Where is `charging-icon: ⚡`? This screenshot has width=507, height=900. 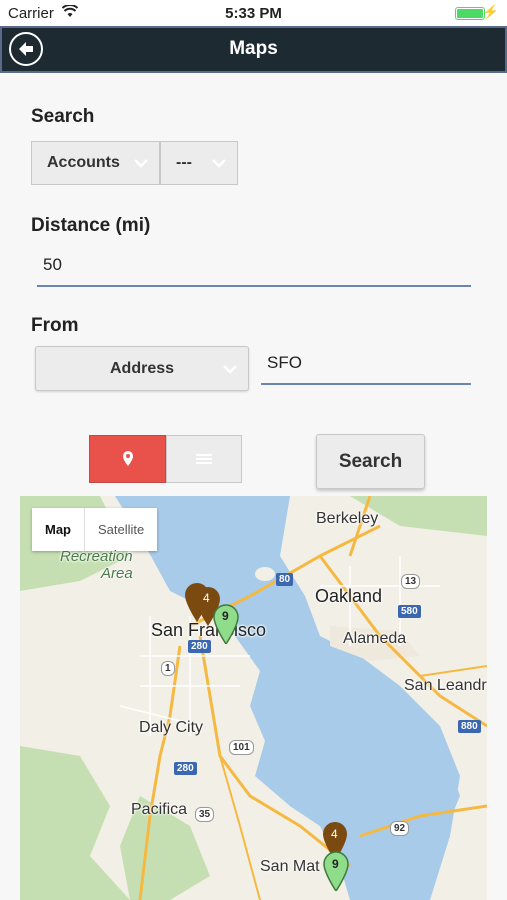
charging-icon: ⚡ is located at coordinates (490, 11).